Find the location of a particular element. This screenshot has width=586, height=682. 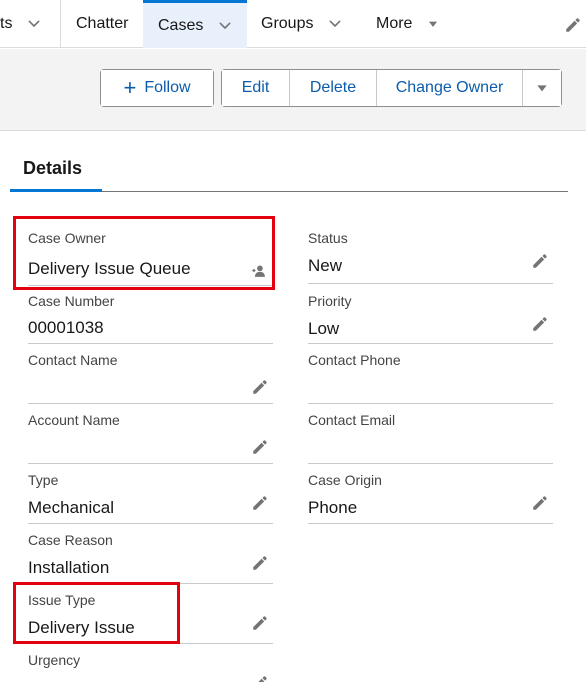

follow-button: + Follow is located at coordinates (157, 88).